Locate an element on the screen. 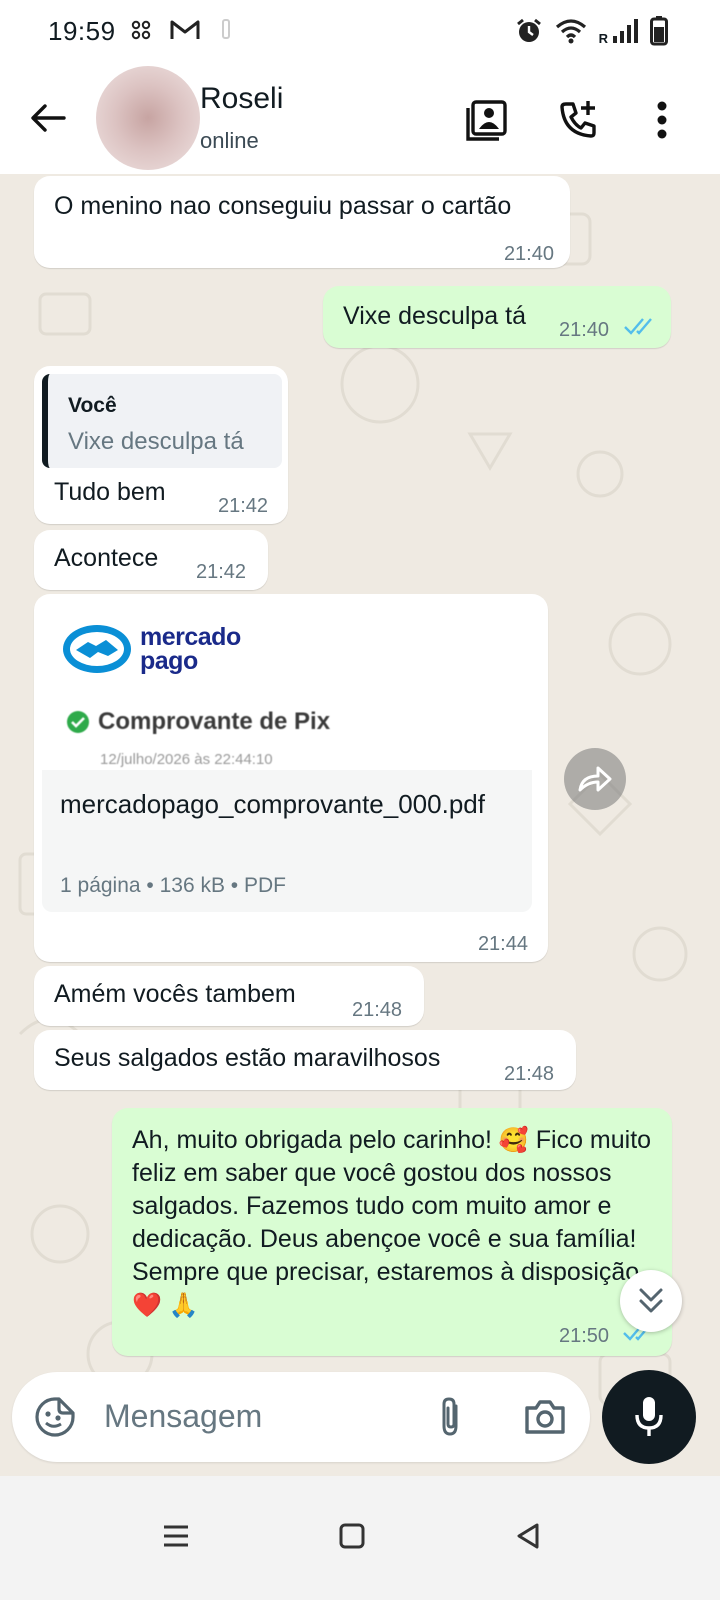 Image resolution: width=720 pixels, height=1600 pixels. pix-title: Comprovante de Pix is located at coordinates (214, 721).